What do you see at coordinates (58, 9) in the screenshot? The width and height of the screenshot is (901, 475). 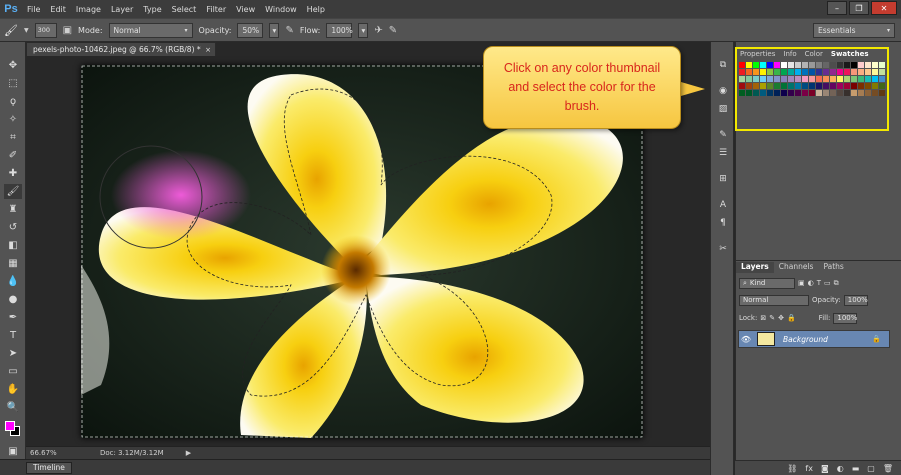 I see `menu-edit: Edit` at bounding box center [58, 9].